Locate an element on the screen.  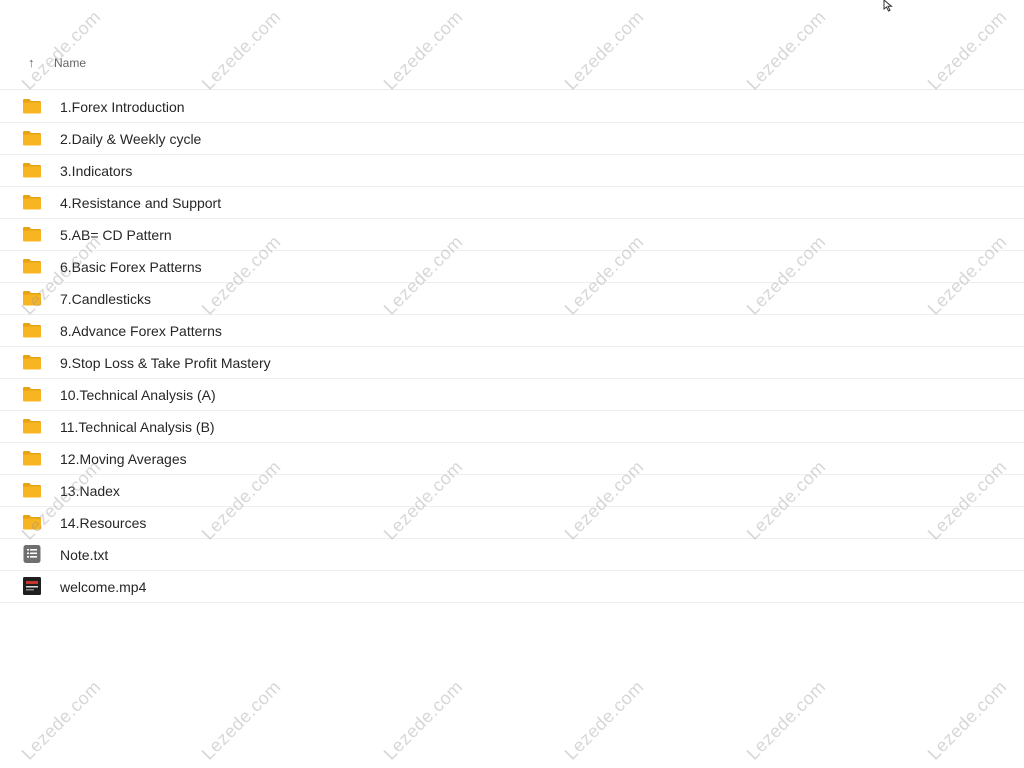
item-name: Note.txt is located at coordinates (84, 555).